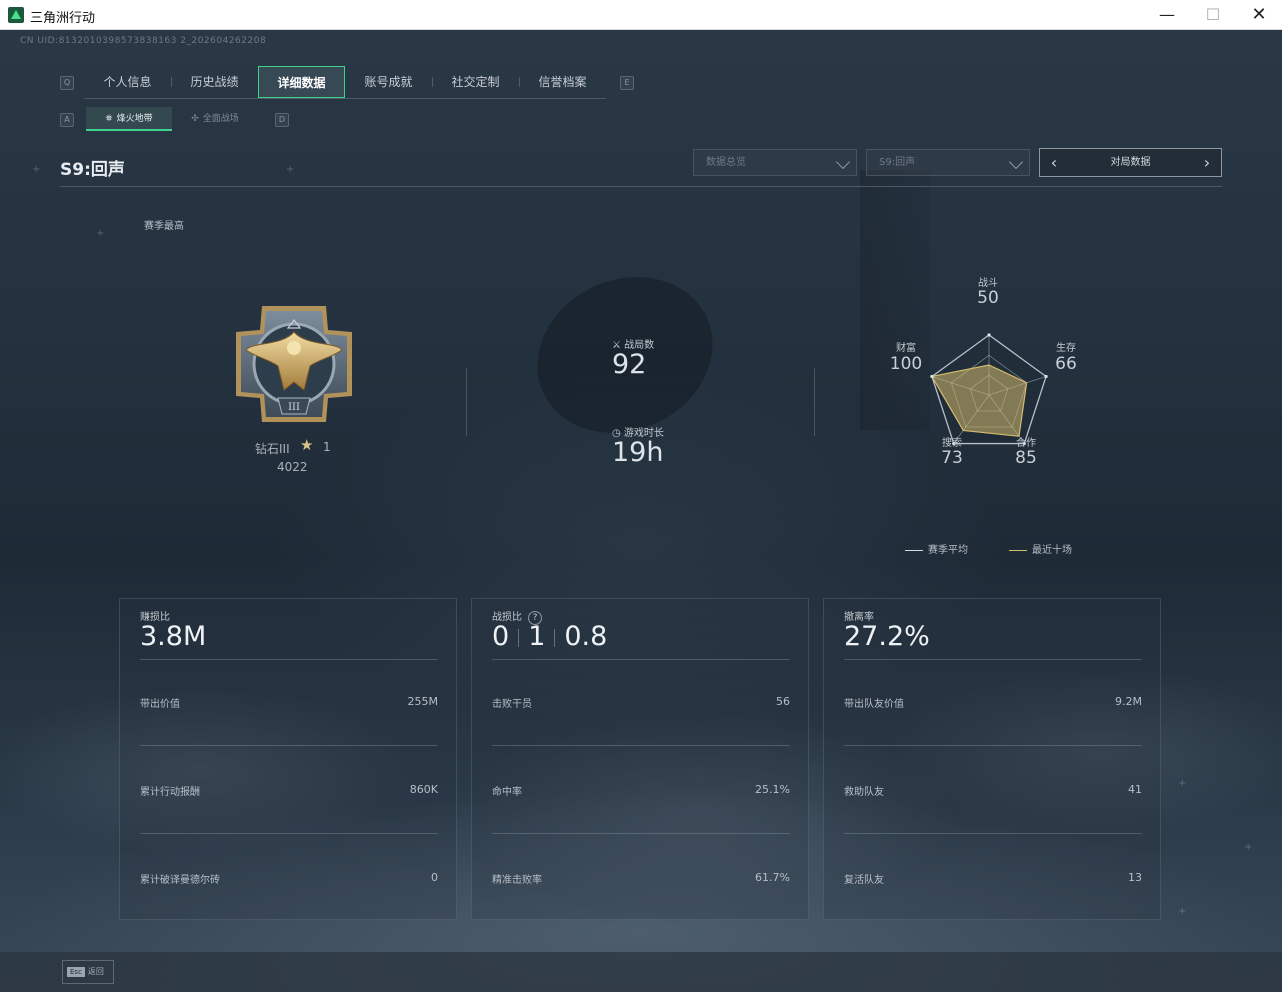 The width and height of the screenshot is (1282, 992). What do you see at coordinates (1213, 15) in the screenshot?
I see `maximize-button: ☐` at bounding box center [1213, 15].